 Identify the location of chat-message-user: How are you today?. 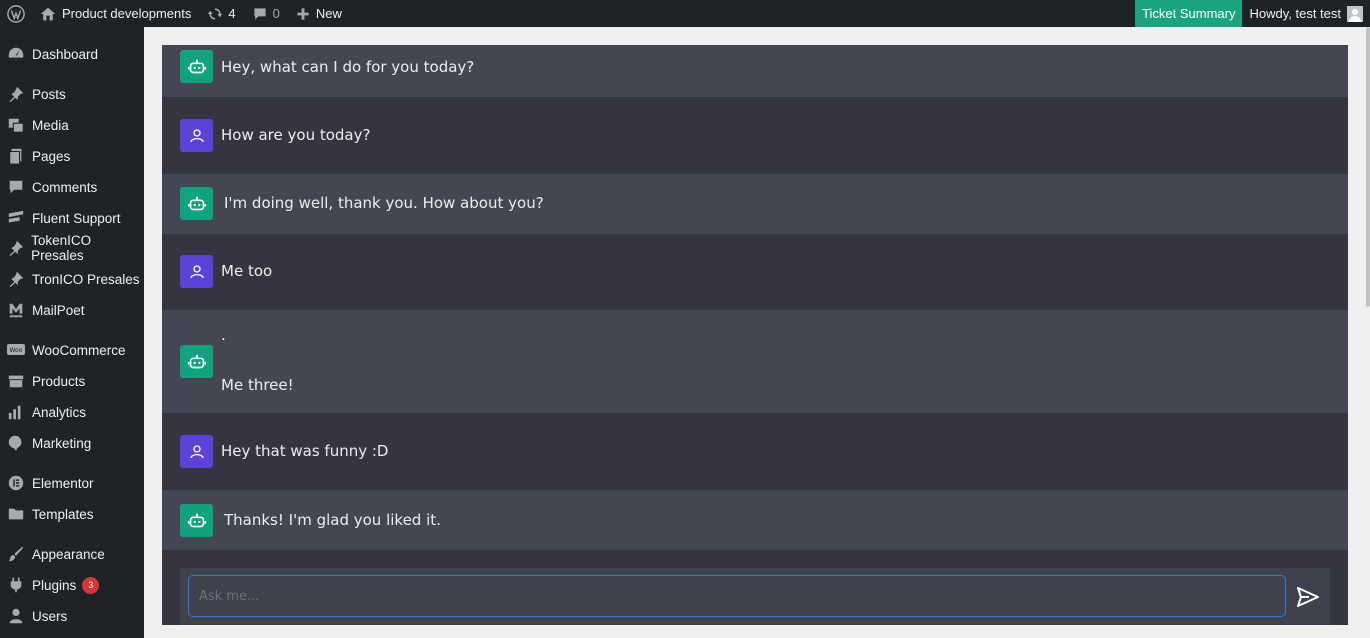
(755, 135).